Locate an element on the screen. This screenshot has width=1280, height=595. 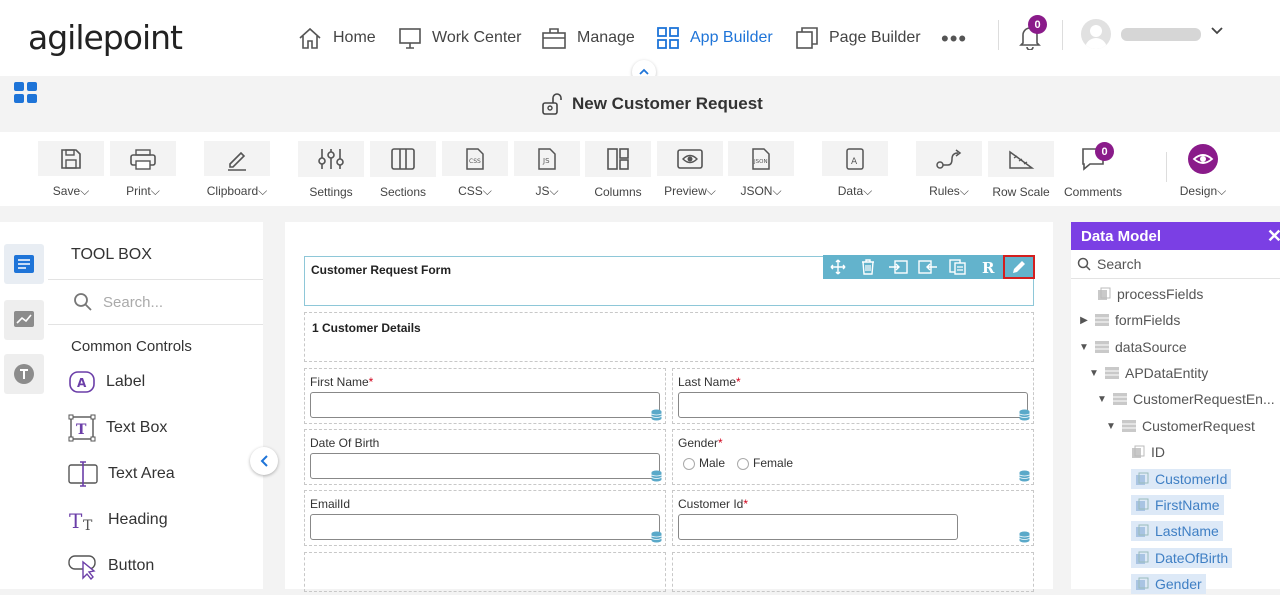
customer-id-input is located at coordinates (818, 527).